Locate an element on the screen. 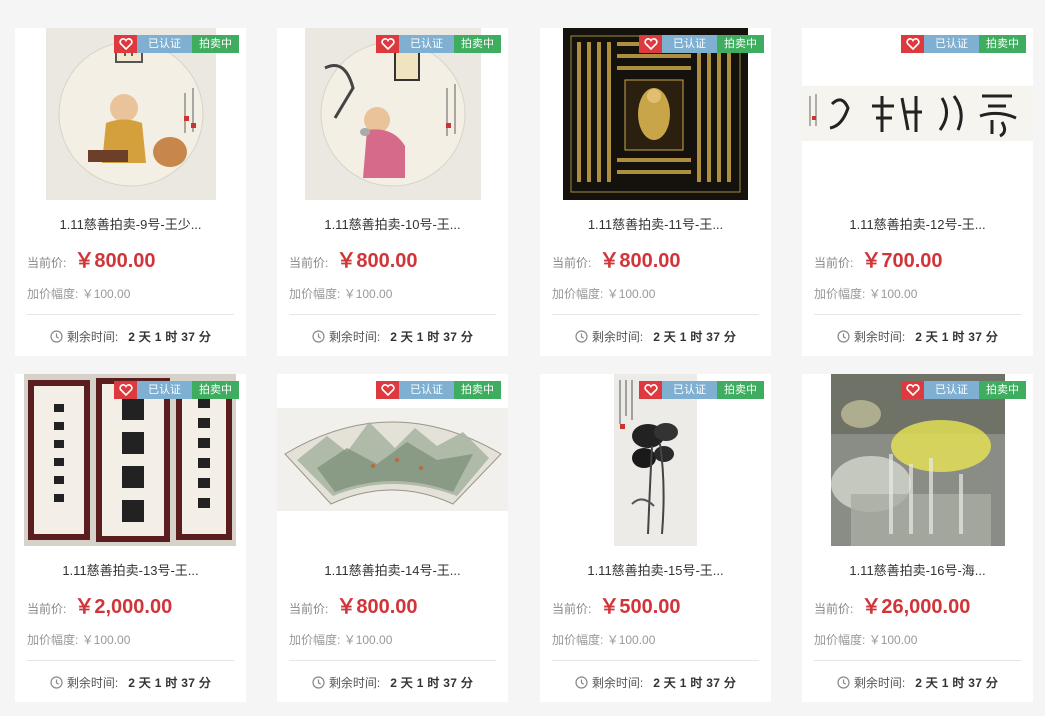 This screenshot has height=716, width=1045. price-row: 当前价: ￥500.00 is located at coordinates (616, 604).